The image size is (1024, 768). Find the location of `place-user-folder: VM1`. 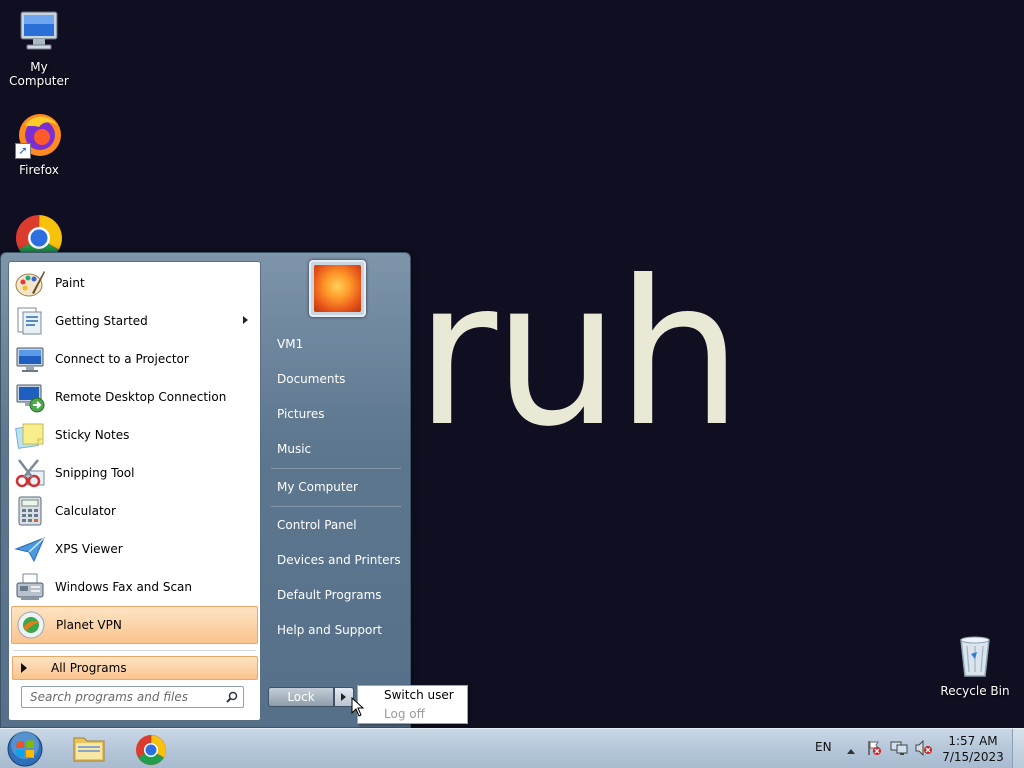

place-user-folder: VM1 is located at coordinates (336, 344).